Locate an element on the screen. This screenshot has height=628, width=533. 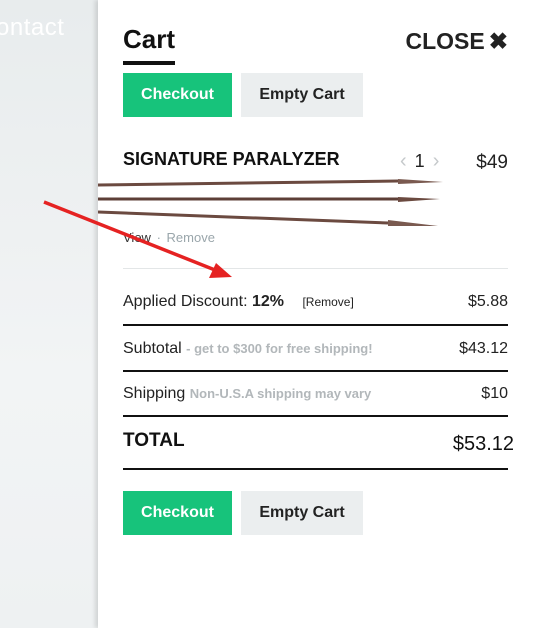
annotation-arrow is located at coordinates (137, 239).